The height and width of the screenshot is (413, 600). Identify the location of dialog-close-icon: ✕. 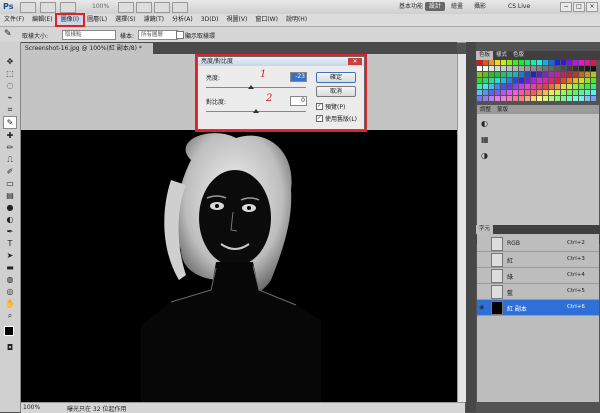
(355, 61).